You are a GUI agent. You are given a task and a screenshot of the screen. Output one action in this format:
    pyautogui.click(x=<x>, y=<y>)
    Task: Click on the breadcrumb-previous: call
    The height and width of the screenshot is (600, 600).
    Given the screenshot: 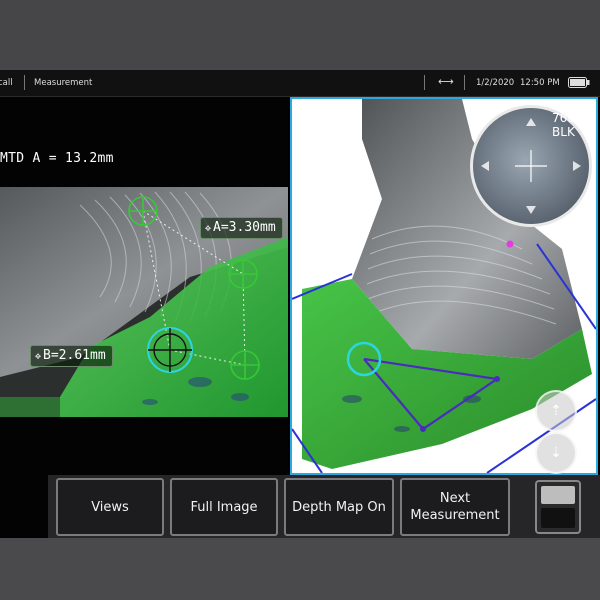 What is the action you would take?
    pyautogui.click(x=6, y=83)
    